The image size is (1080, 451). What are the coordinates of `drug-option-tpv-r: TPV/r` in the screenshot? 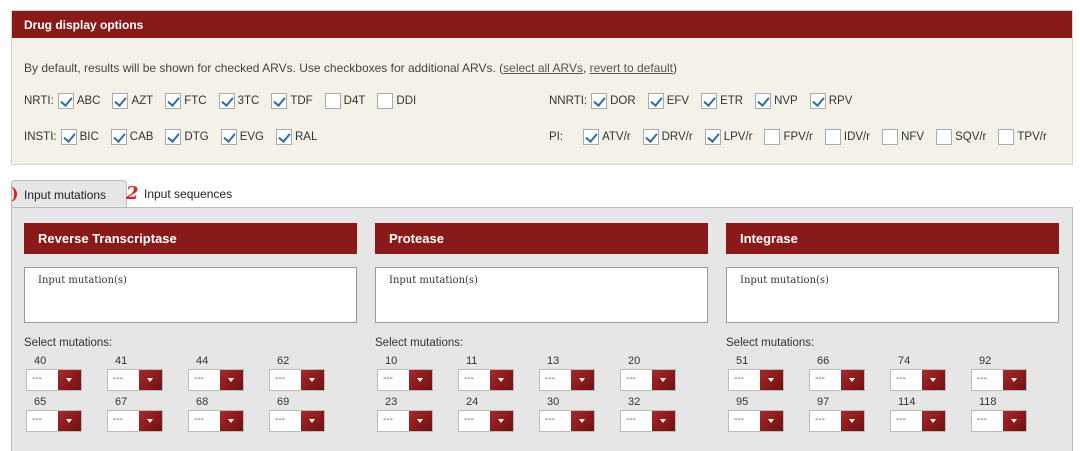 It's located at (1022, 137).